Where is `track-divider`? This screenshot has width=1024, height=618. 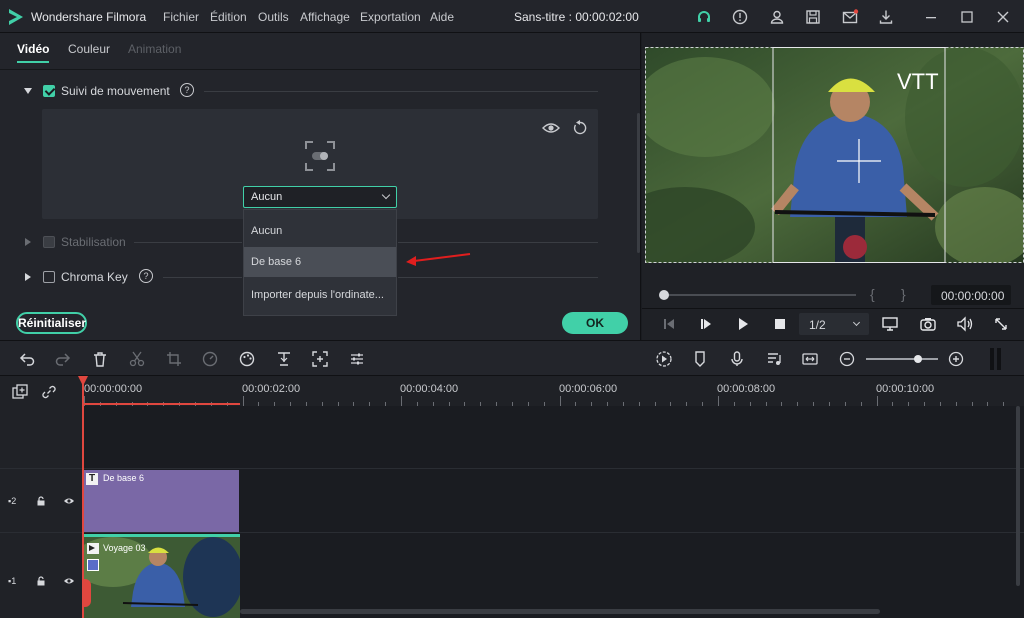 track-divider is located at coordinates (512, 532).